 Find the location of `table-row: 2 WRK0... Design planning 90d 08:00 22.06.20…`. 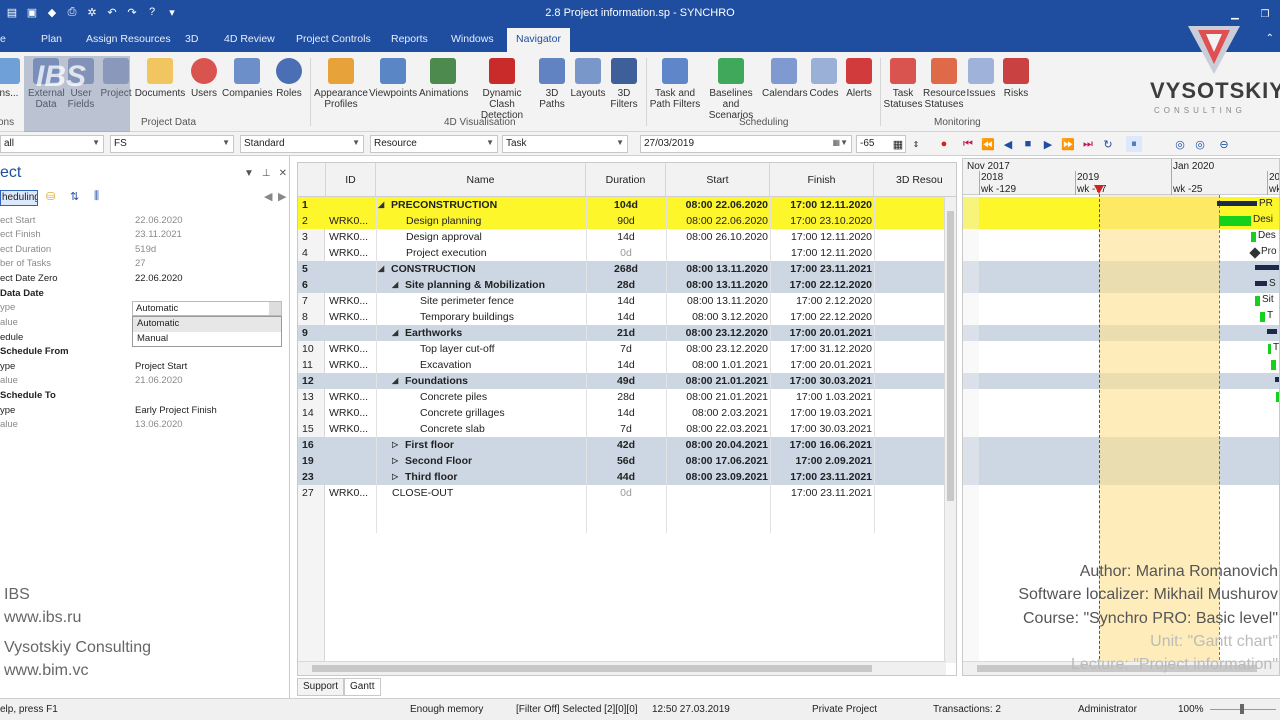

table-row: 2 WRK0... Design planning 90d 08:00 22.06.20… is located at coordinates (622, 221).